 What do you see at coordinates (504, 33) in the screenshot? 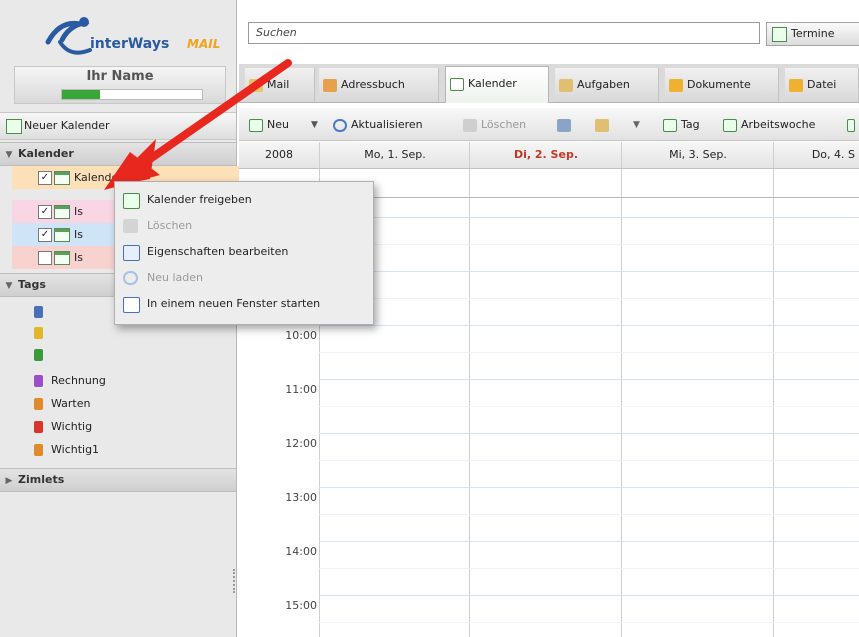
I see `search-input: Suchen` at bounding box center [504, 33].